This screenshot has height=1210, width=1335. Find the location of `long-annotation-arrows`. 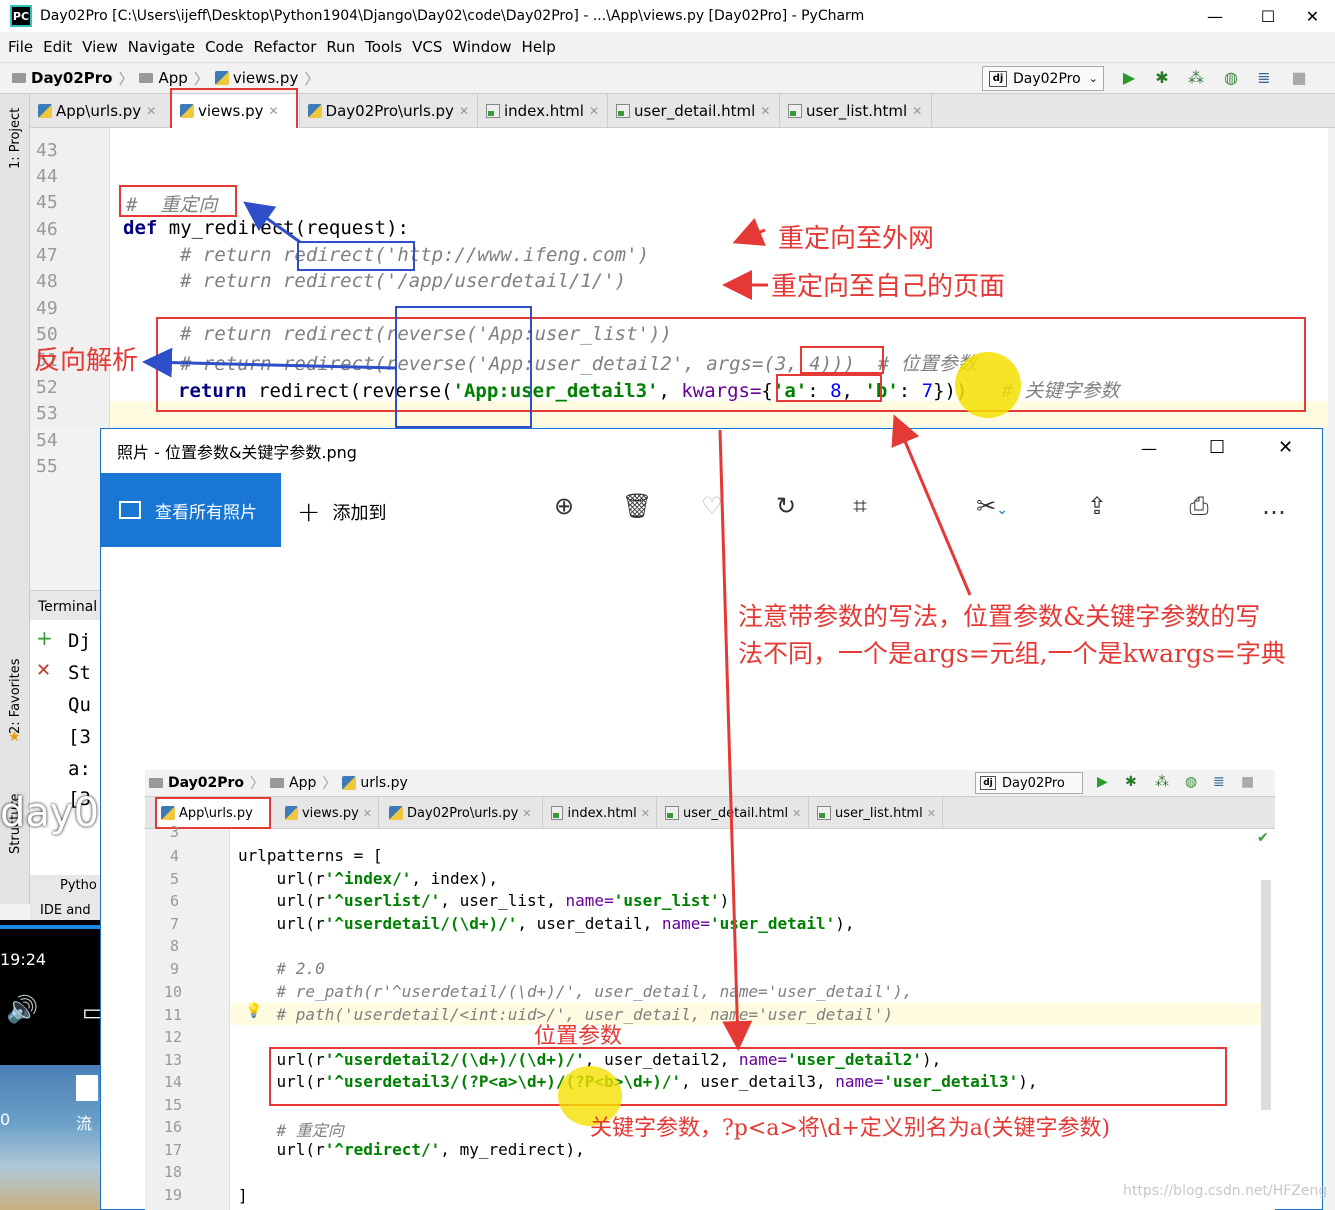

long-annotation-arrows is located at coordinates (845, 732).